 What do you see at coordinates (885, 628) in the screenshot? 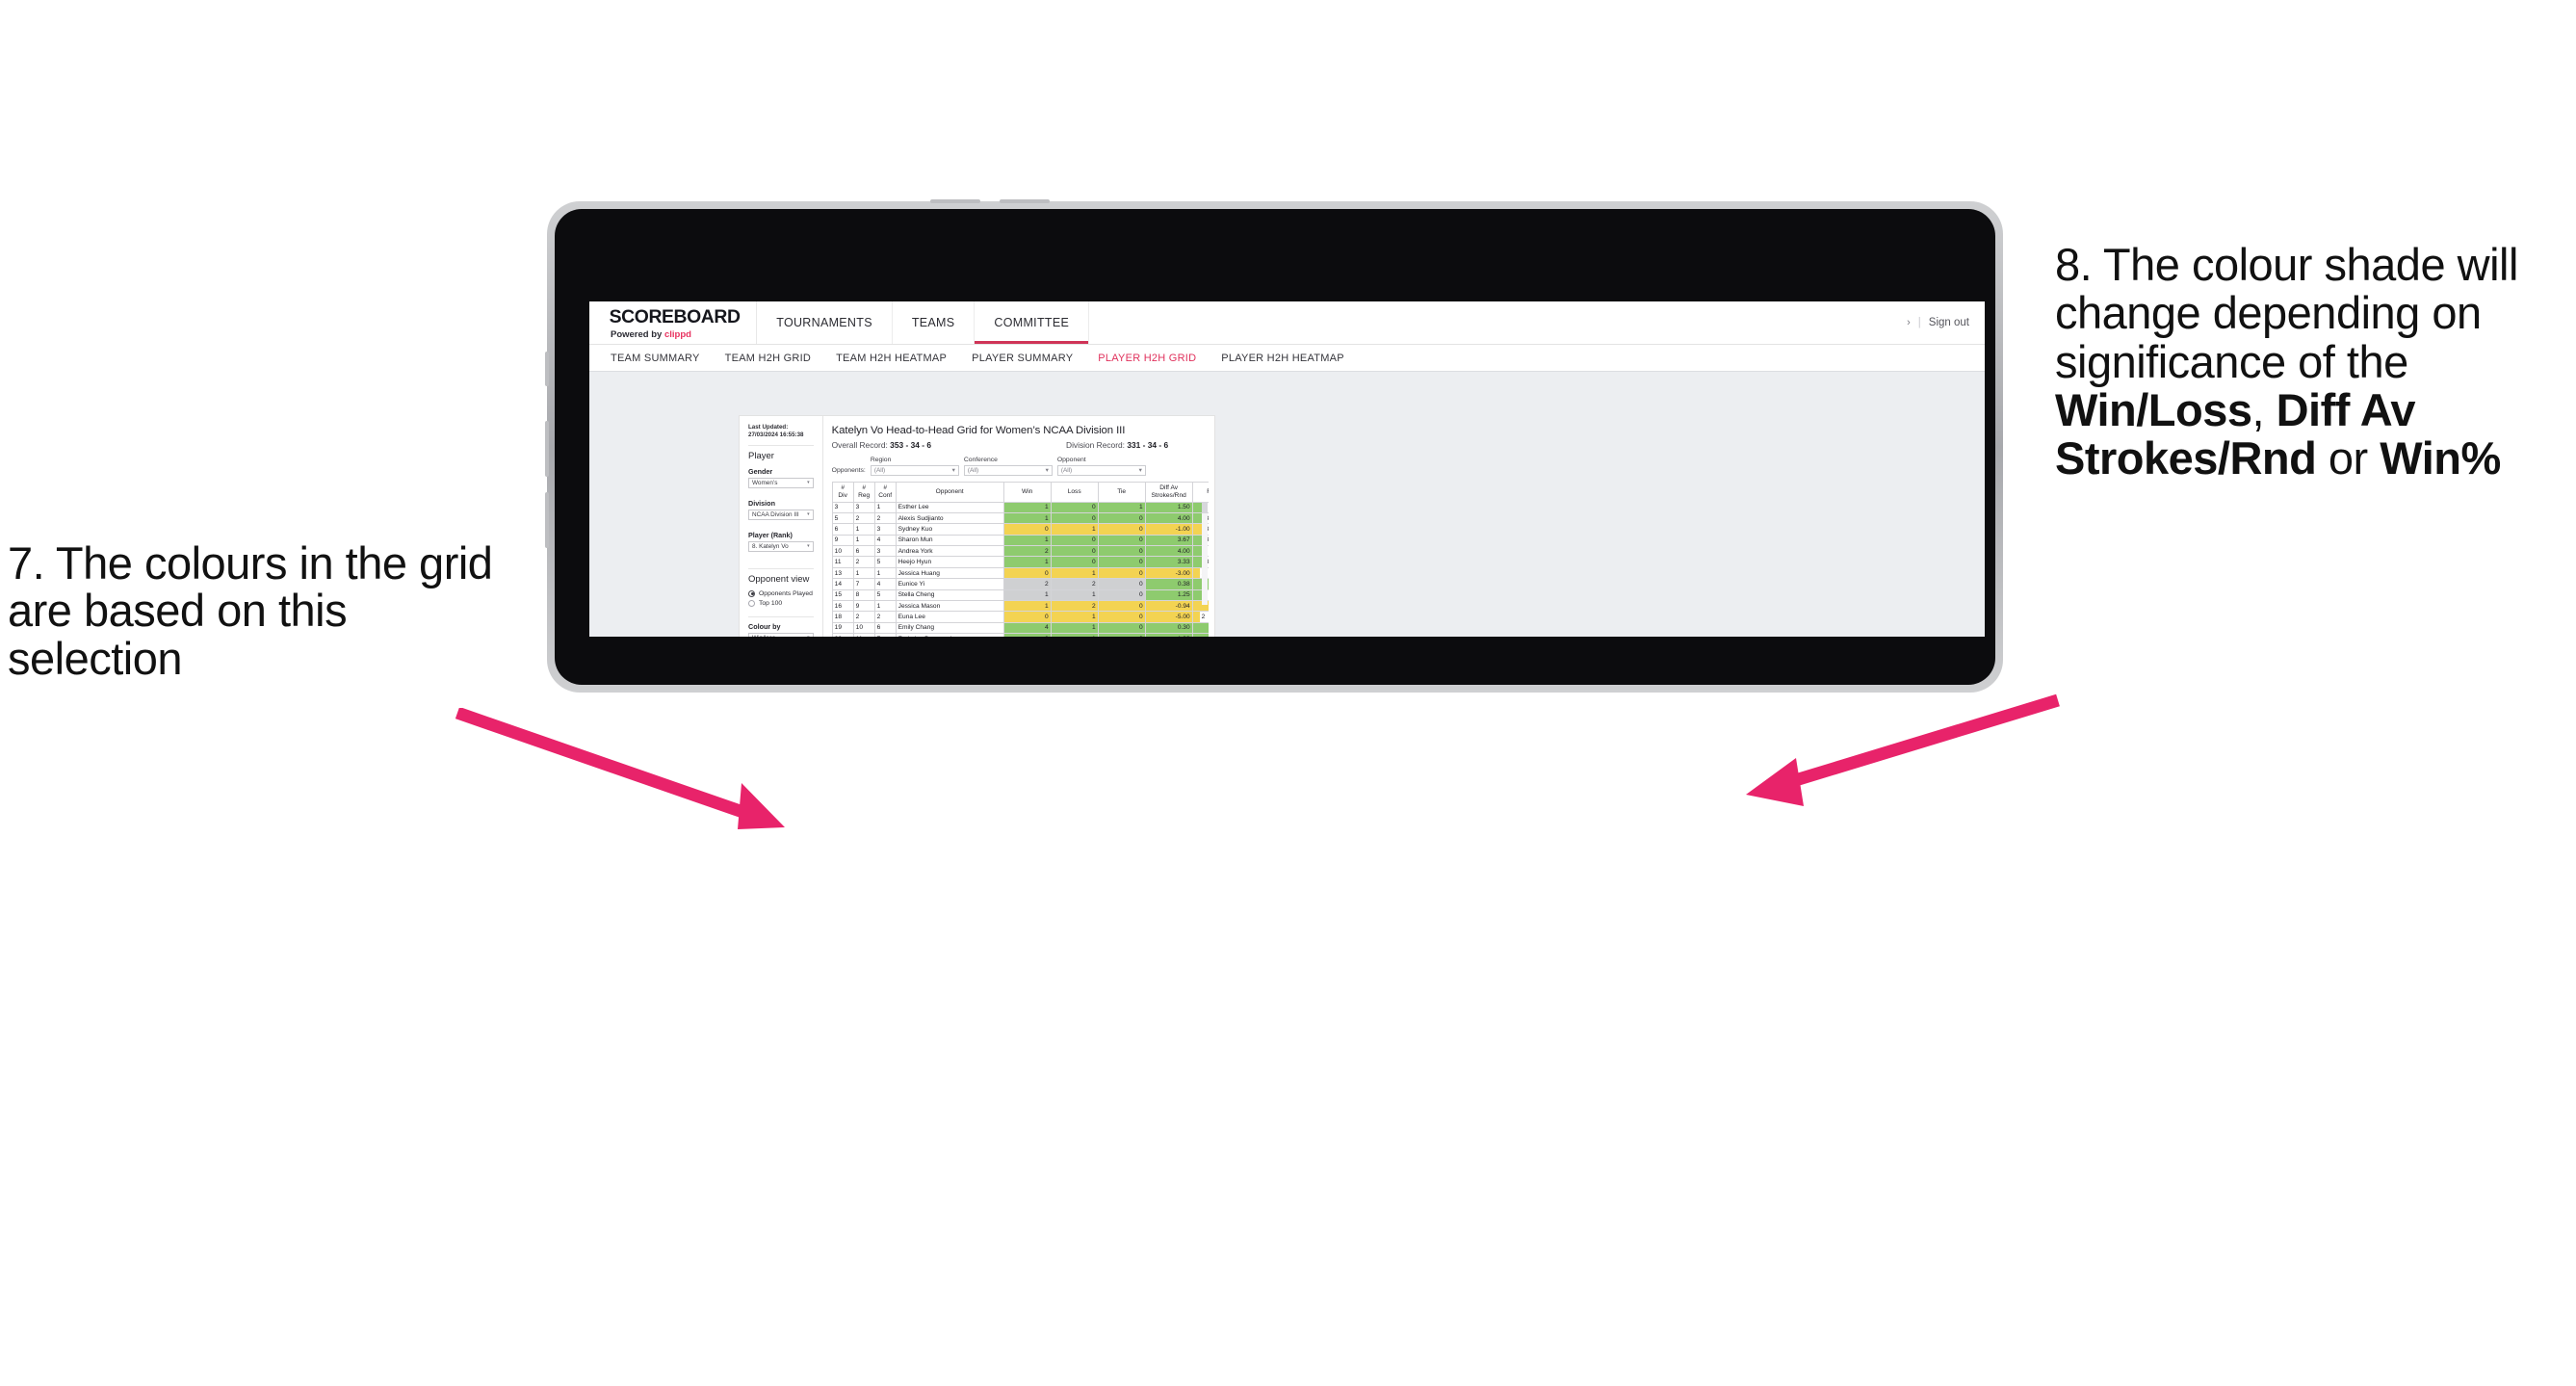
I see `cell-conf: 6` at bounding box center [885, 628].